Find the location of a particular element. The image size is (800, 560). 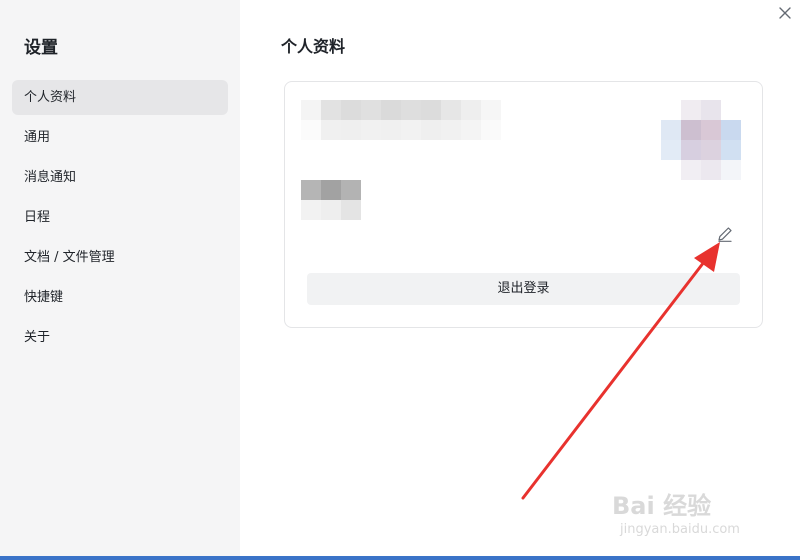

nav-item-general: 通用 is located at coordinates (120, 137).